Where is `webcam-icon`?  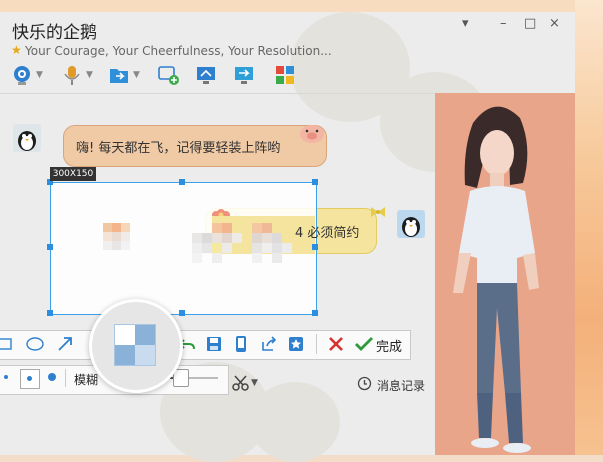
webcam-icon is located at coordinates (22, 75).